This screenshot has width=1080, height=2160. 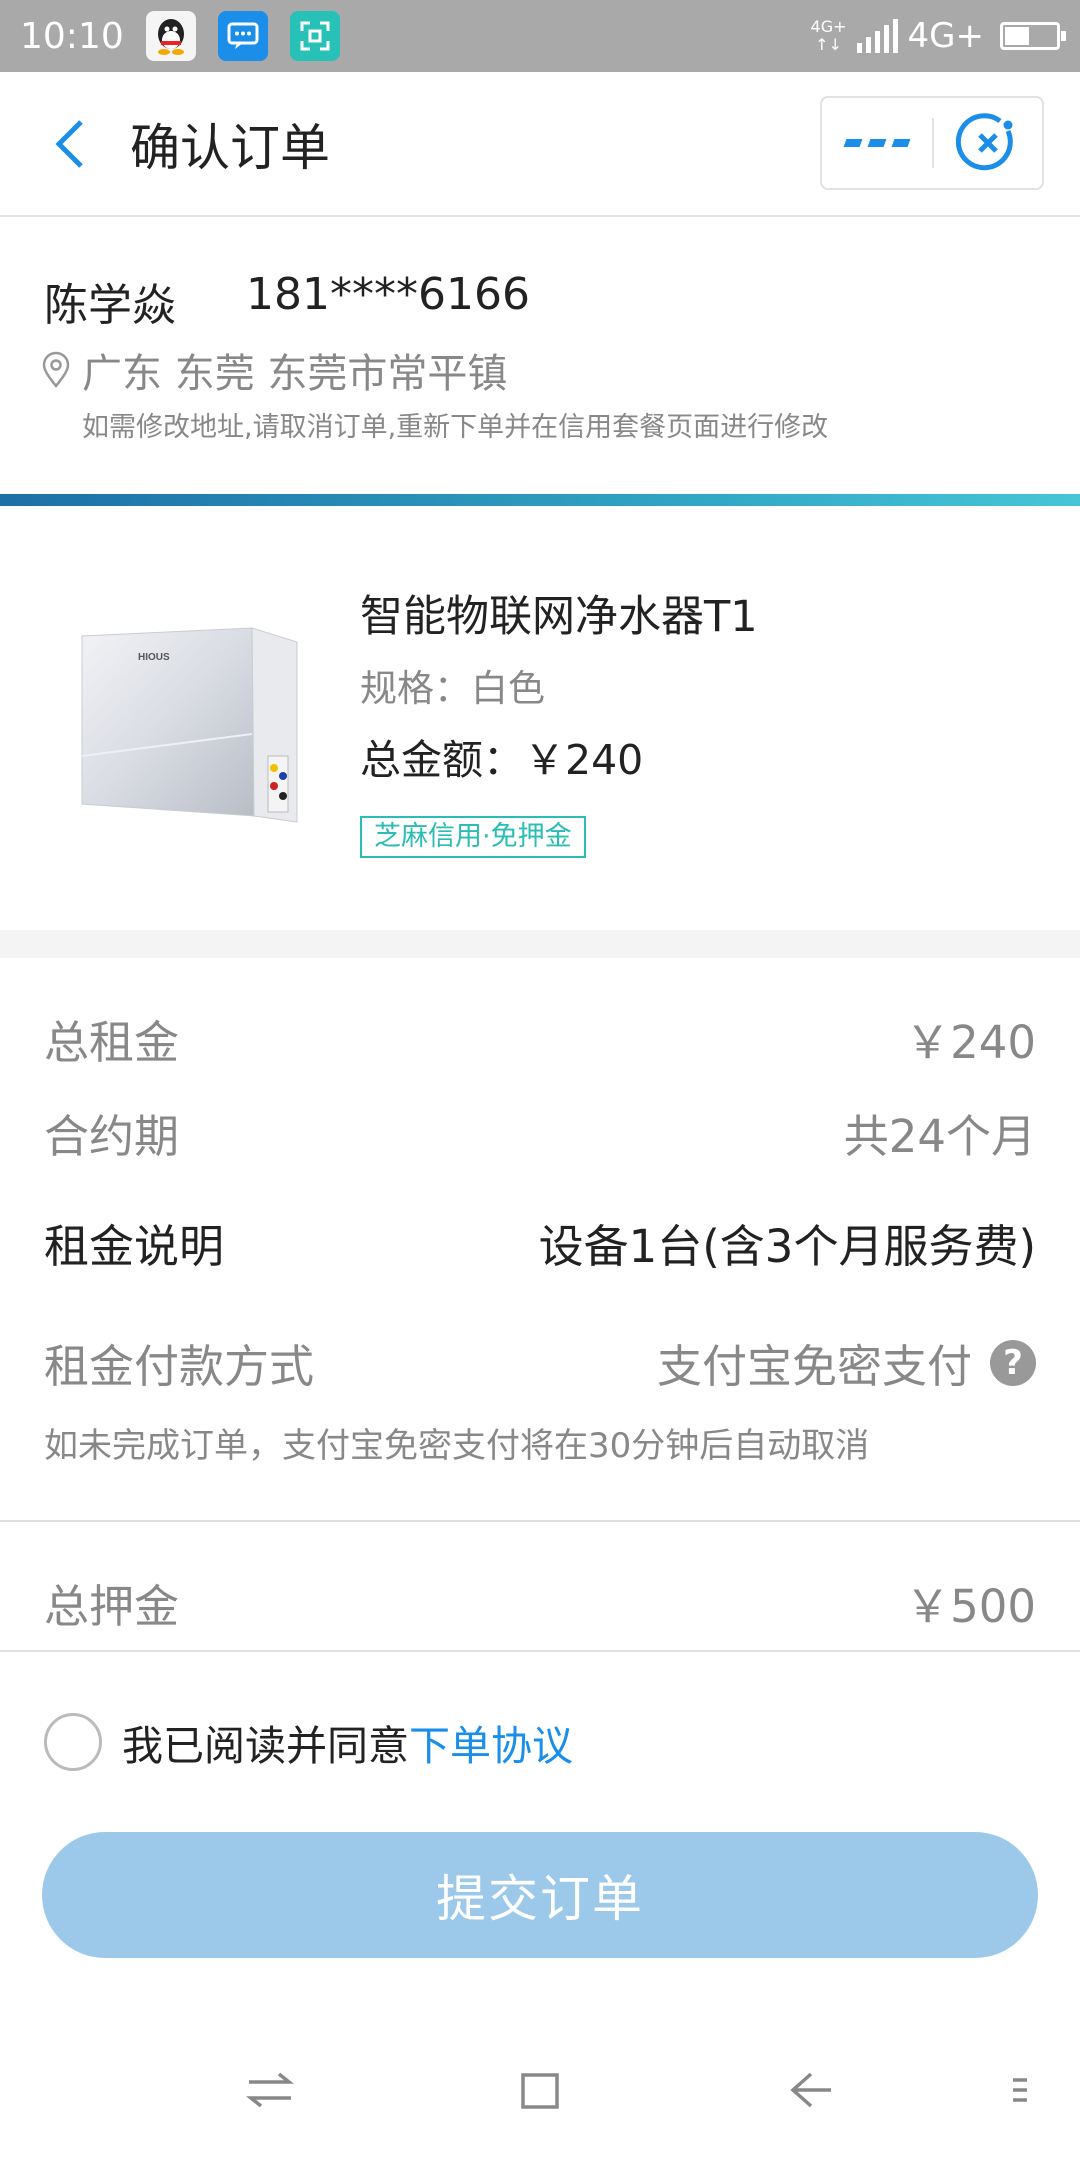 What do you see at coordinates (970, 1606) in the screenshot?
I see `total-deposit-value: ￥500` at bounding box center [970, 1606].